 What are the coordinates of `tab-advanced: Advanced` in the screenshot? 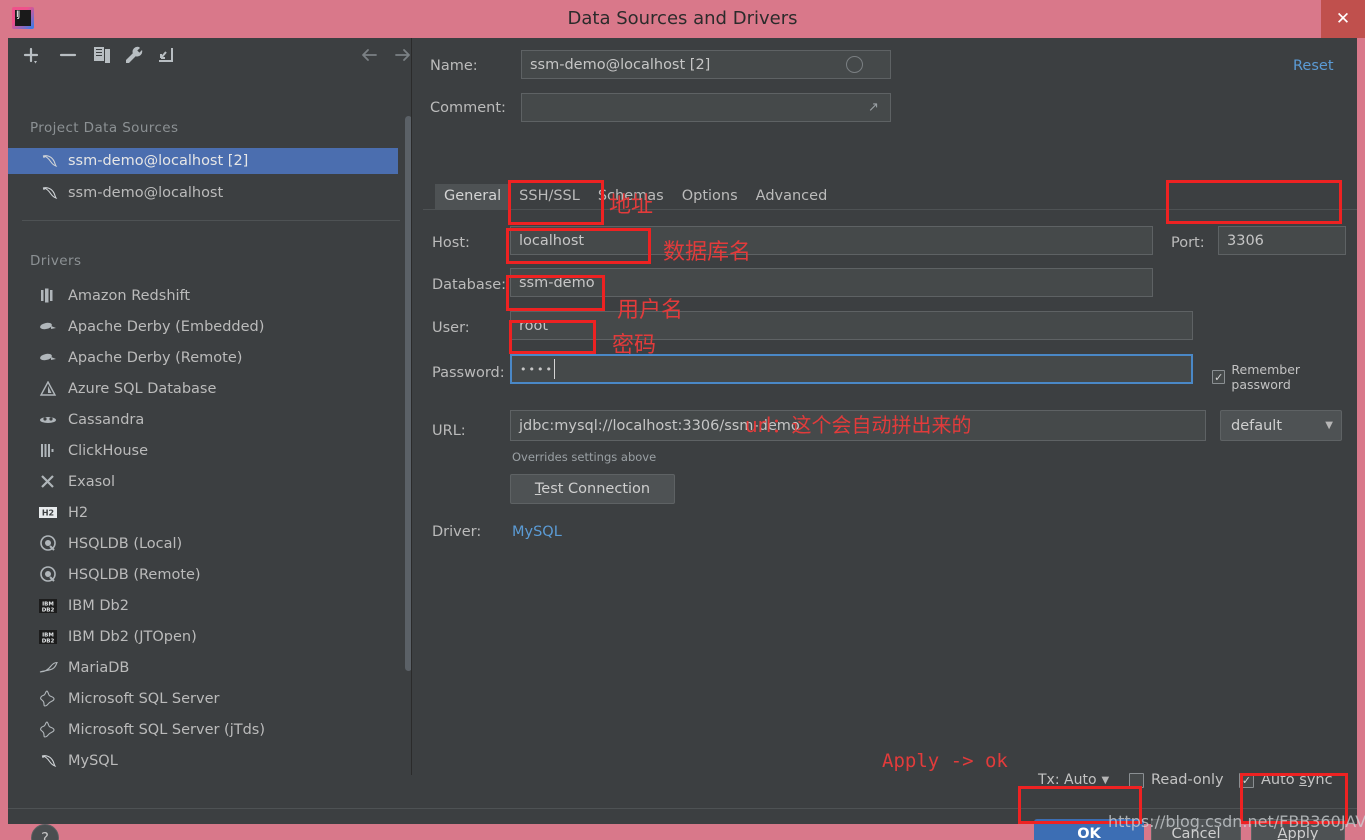 It's located at (791, 196).